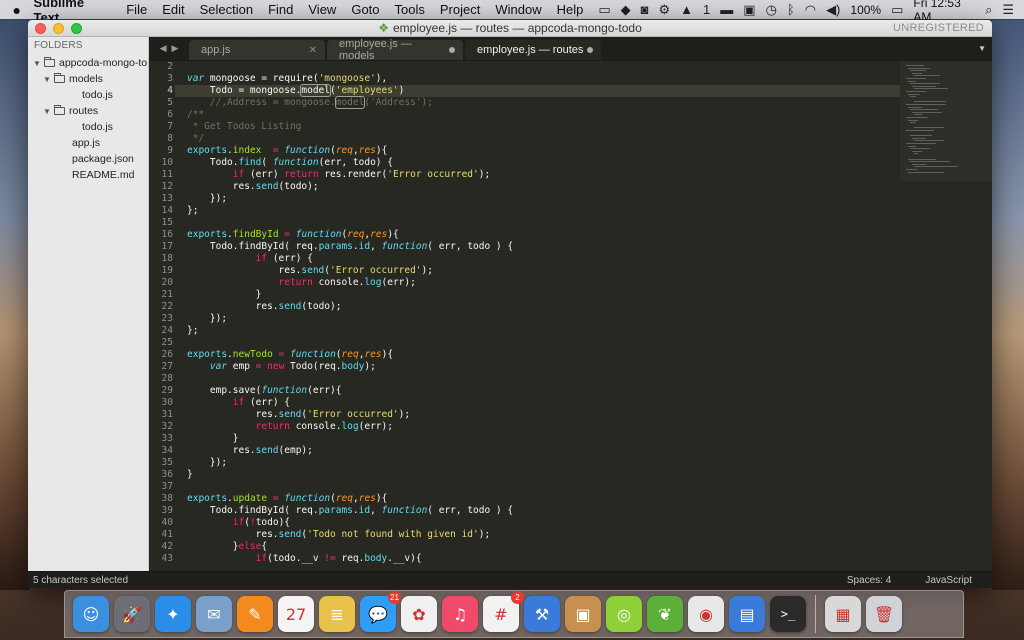  I want to click on tab-app-js: app.js ✕, so click(257, 50).